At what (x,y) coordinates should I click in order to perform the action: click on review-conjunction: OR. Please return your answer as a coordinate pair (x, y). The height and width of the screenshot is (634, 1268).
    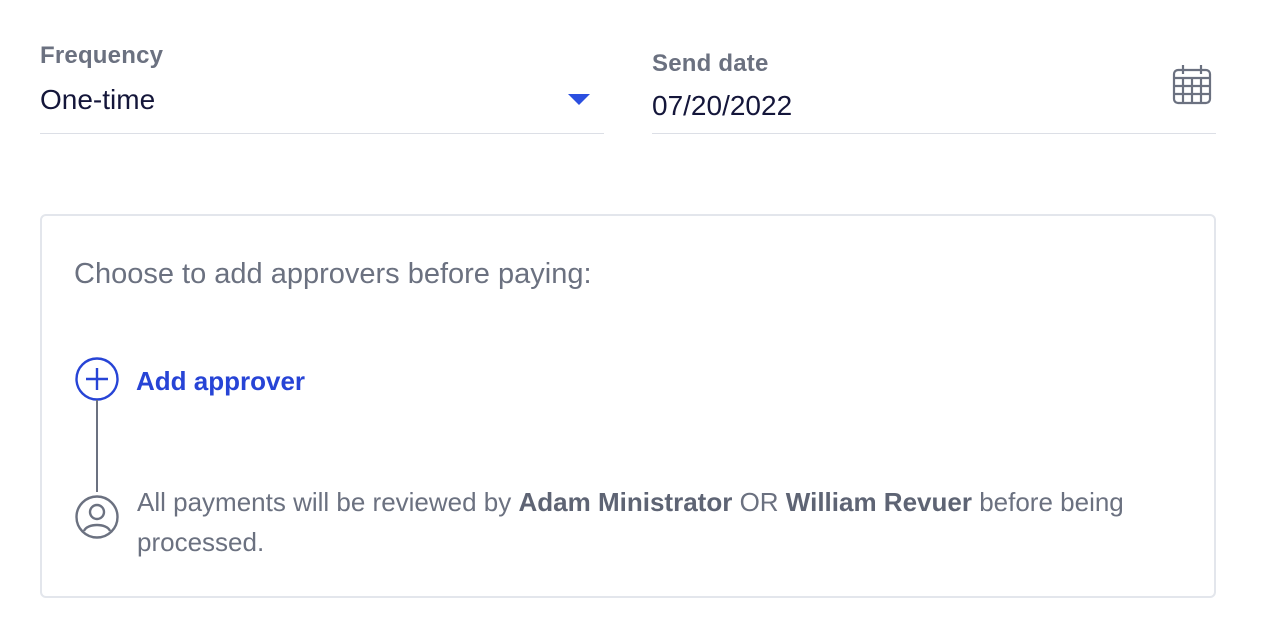
    Looking at the image, I should click on (759, 502).